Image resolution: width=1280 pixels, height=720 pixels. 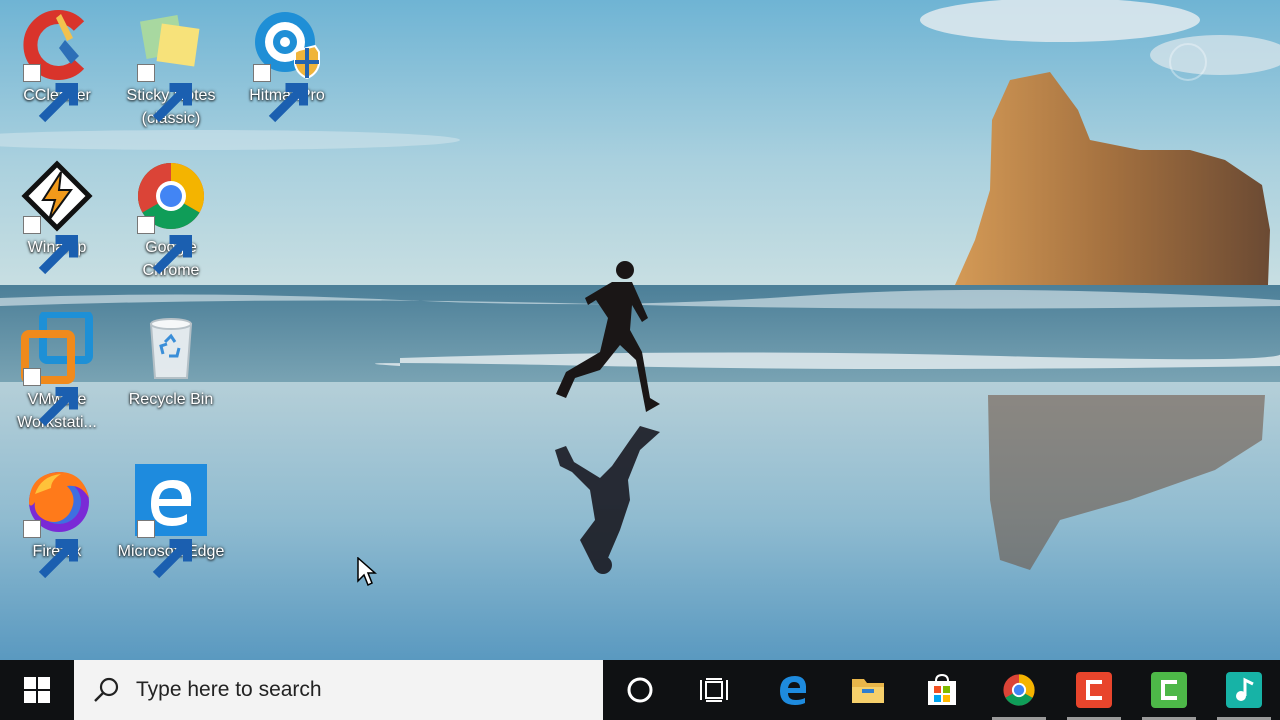 I want to click on taskbar-file-explorer-button, so click(x=868, y=690).